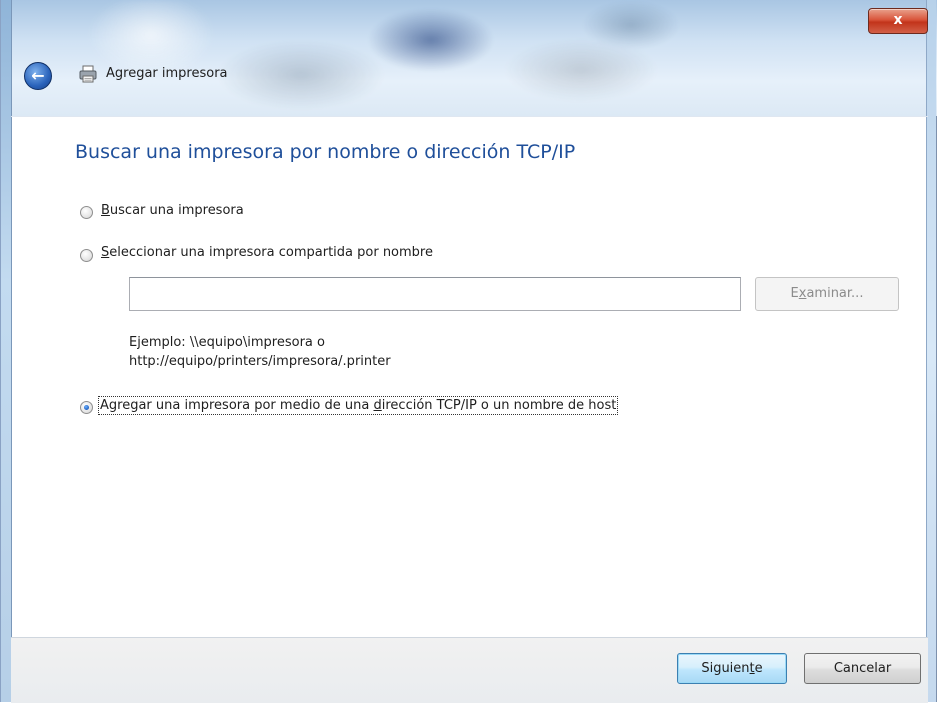 The width and height of the screenshot is (937, 703). What do you see at coordinates (469, 670) in the screenshot?
I see `footer-bar` at bounding box center [469, 670].